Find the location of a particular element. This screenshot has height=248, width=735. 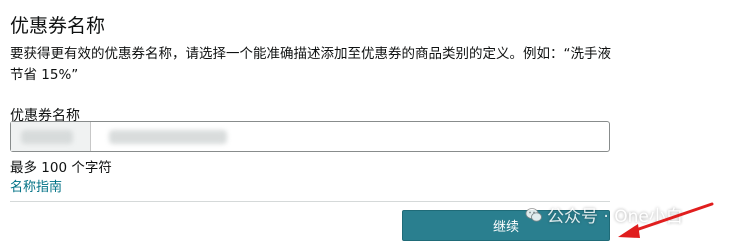

blurred-input-text is located at coordinates (168, 136).